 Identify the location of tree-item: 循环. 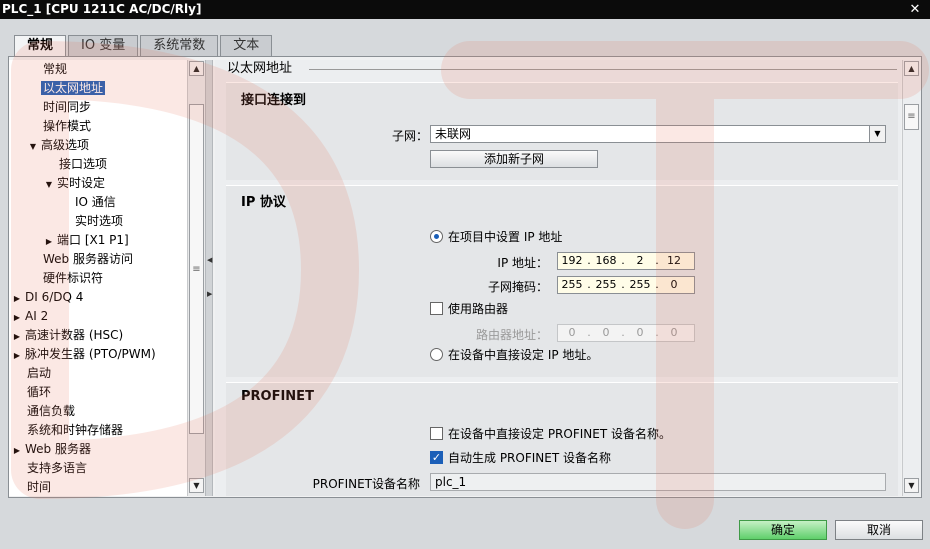
(39, 392).